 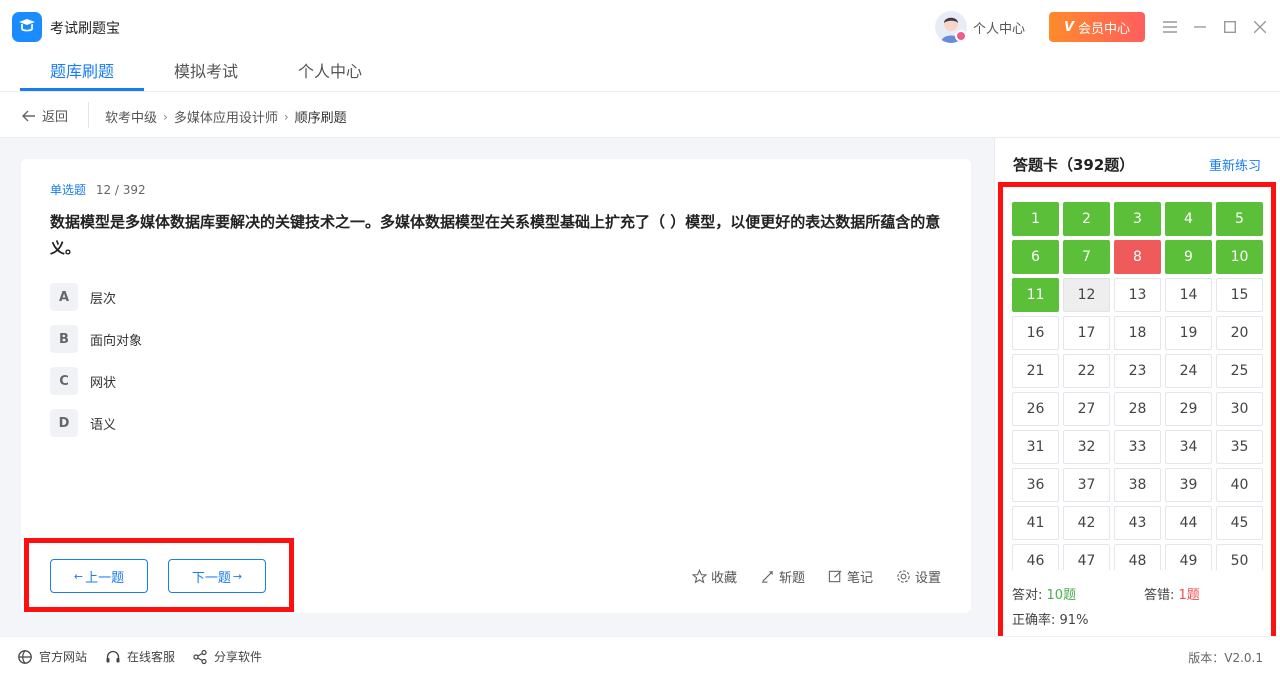 What do you see at coordinates (767, 577) in the screenshot?
I see `scissors-icon` at bounding box center [767, 577].